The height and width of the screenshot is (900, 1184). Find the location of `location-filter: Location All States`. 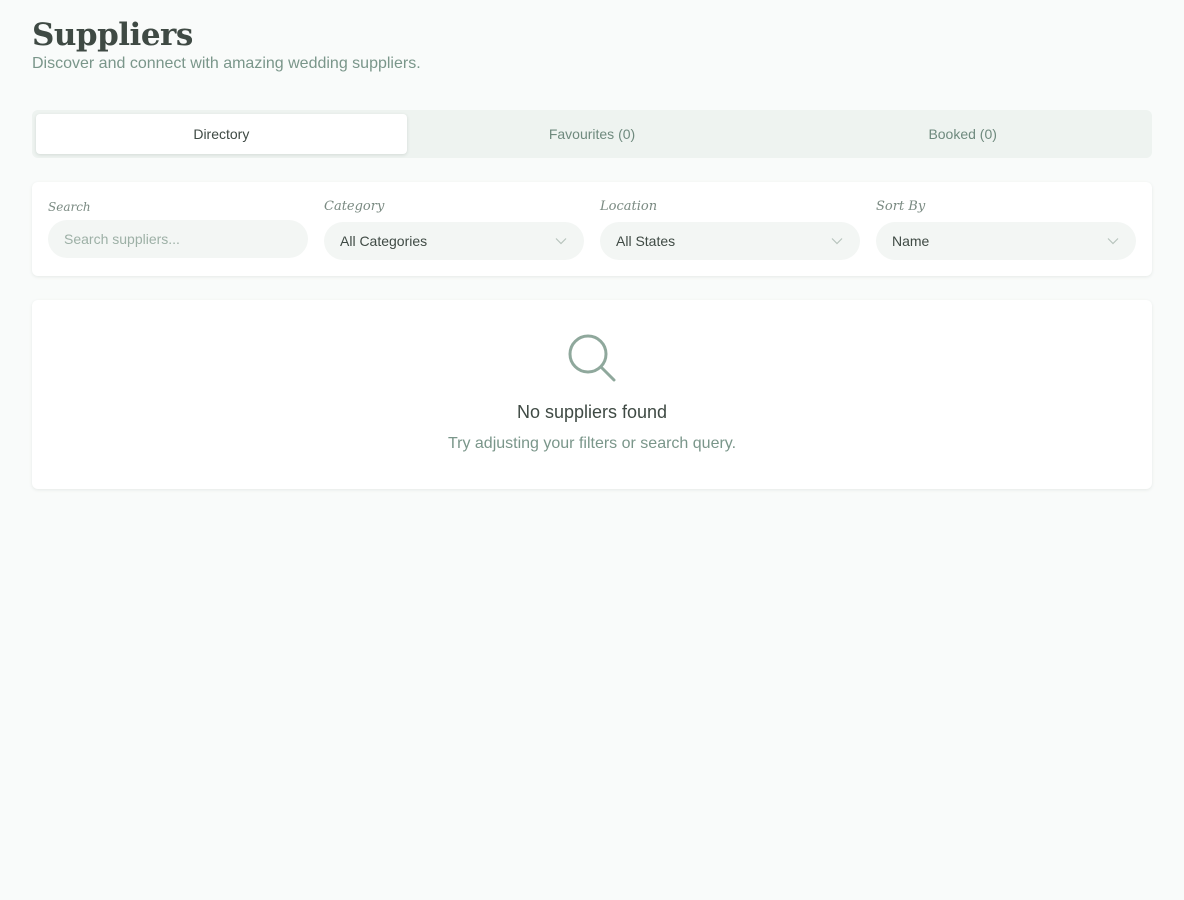

location-filter: Location All States is located at coordinates (730, 237).